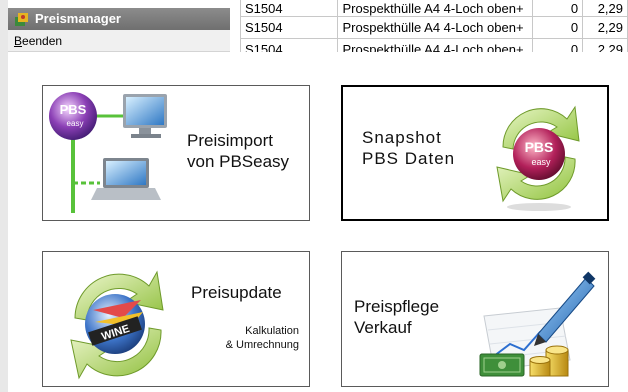  What do you see at coordinates (383, 327) in the screenshot?
I see `title-line: Verkauf` at bounding box center [383, 327].